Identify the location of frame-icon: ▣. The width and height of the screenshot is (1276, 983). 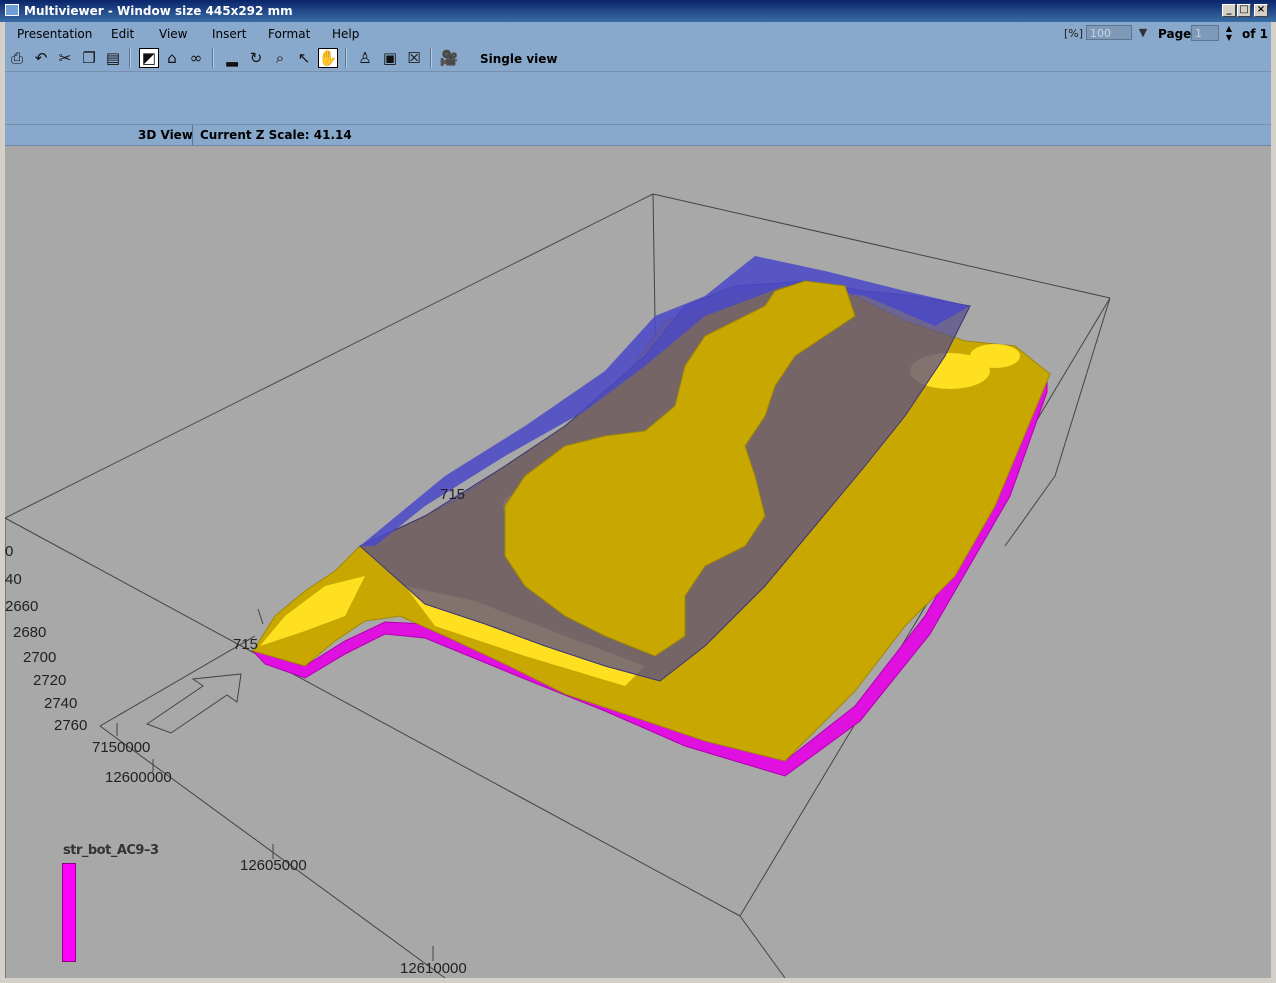
(390, 58).